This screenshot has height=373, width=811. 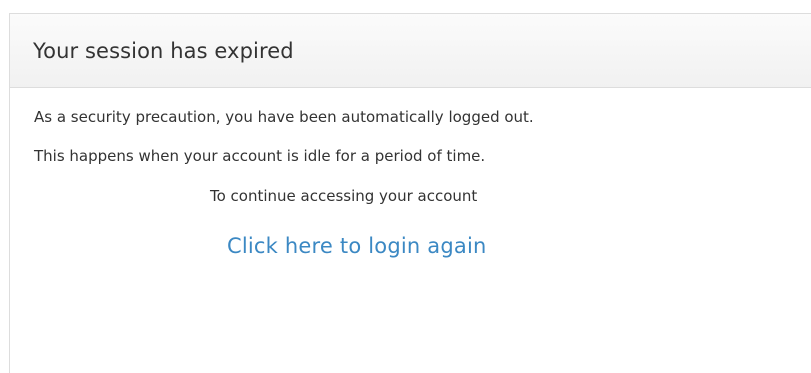 What do you see at coordinates (357, 246) in the screenshot?
I see `login-again-link: Click here to login again` at bounding box center [357, 246].